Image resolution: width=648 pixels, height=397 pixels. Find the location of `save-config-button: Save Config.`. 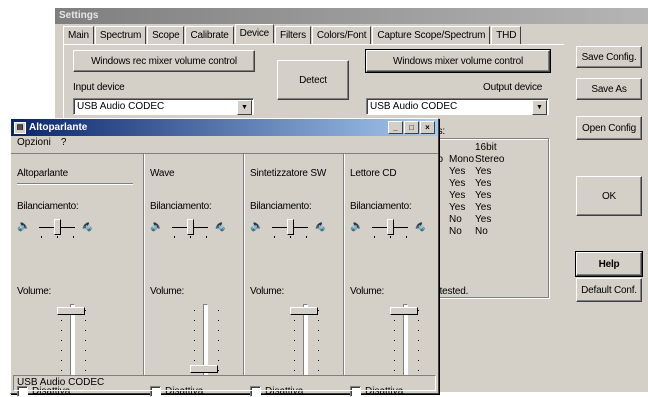

save-config-button: Save Config. is located at coordinates (609, 57).